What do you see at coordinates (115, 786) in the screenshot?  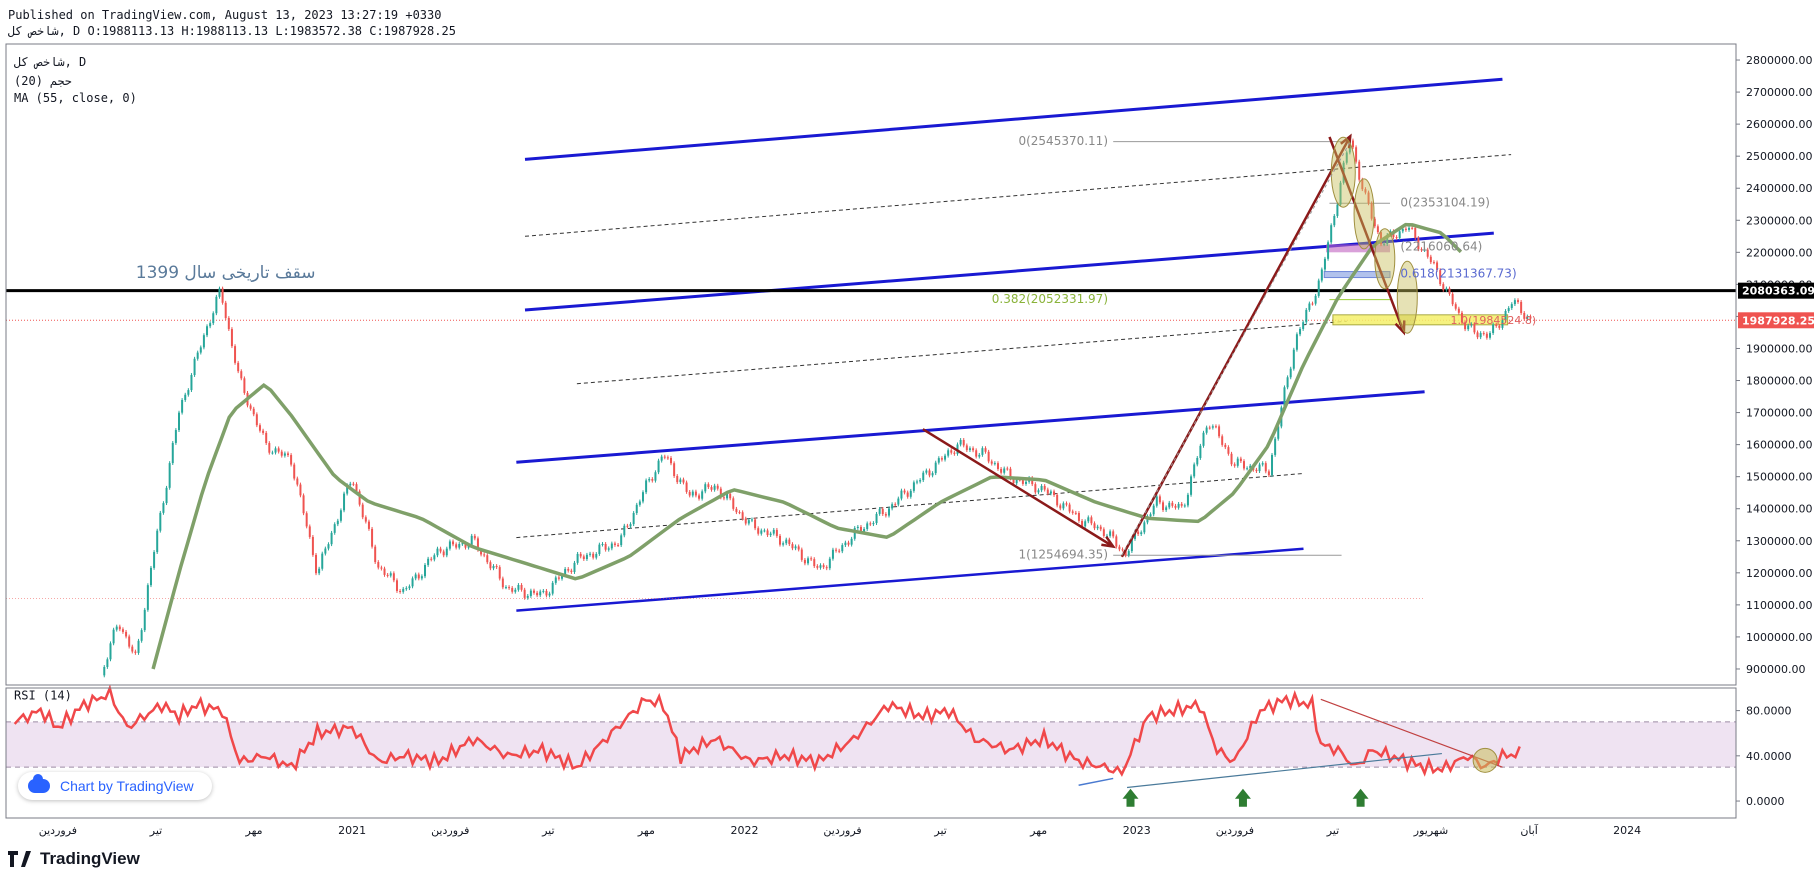 I see `chart-by-tradingview-badge: Chart by TradingView` at bounding box center [115, 786].